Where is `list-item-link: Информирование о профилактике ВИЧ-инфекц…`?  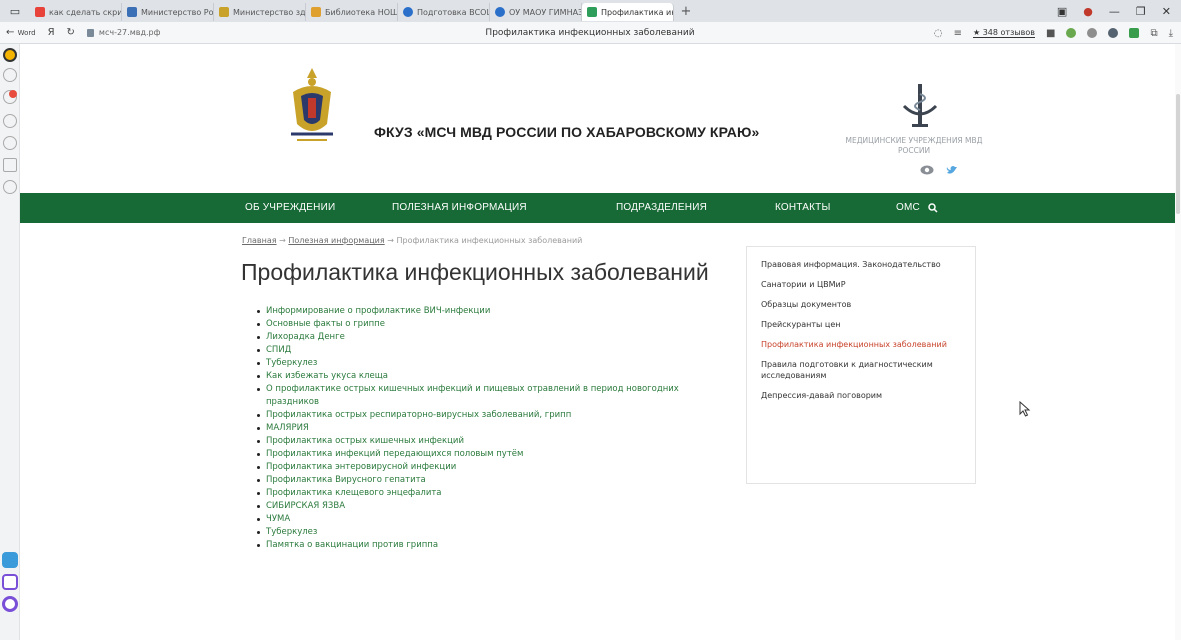
list-item-link: Информирование о профилактике ВИЧ-инфекц… is located at coordinates (492, 311).